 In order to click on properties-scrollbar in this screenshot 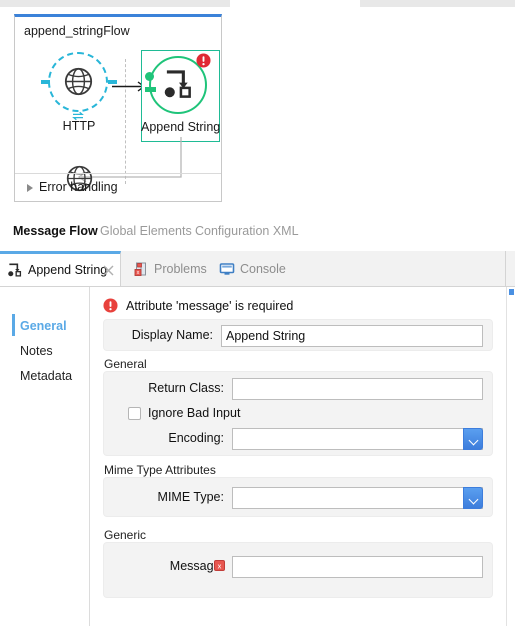, I will do `click(510, 456)`.